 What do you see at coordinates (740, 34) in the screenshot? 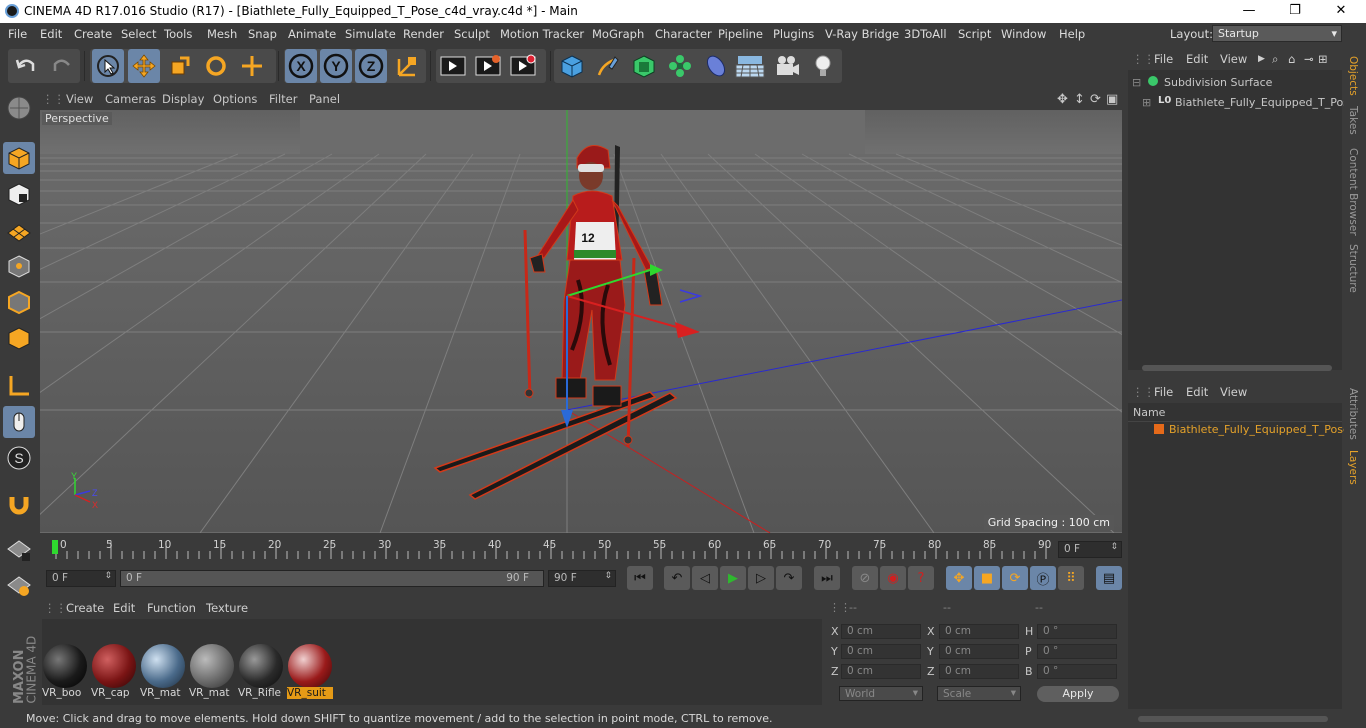
I see `menu-pipeline: Pipeline` at bounding box center [740, 34].